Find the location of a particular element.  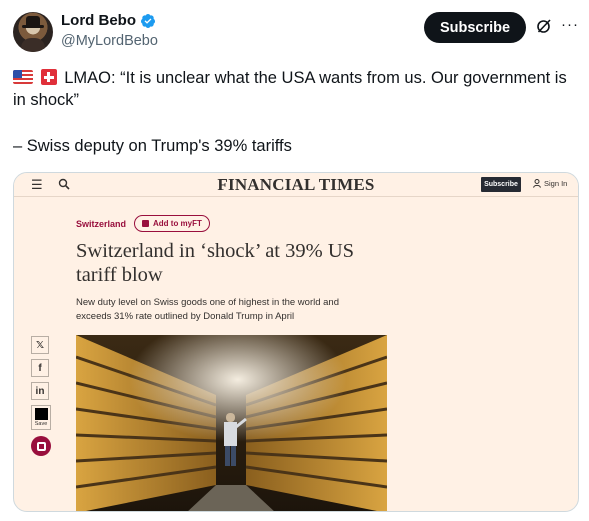

subscribe-button: Subscribe is located at coordinates (475, 27).